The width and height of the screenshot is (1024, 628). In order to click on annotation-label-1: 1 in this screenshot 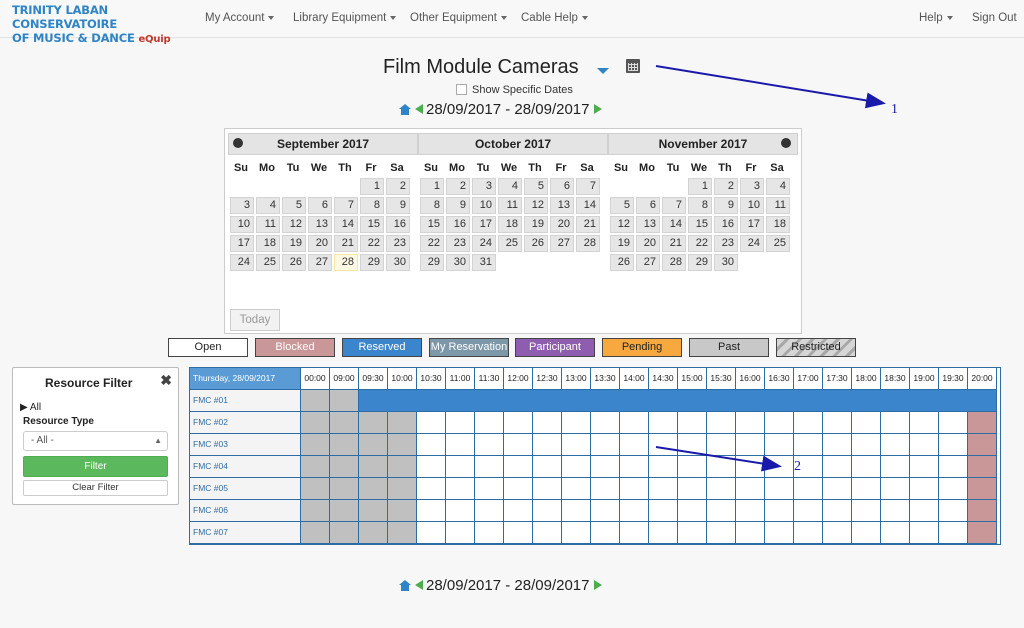, I will do `click(894, 109)`.